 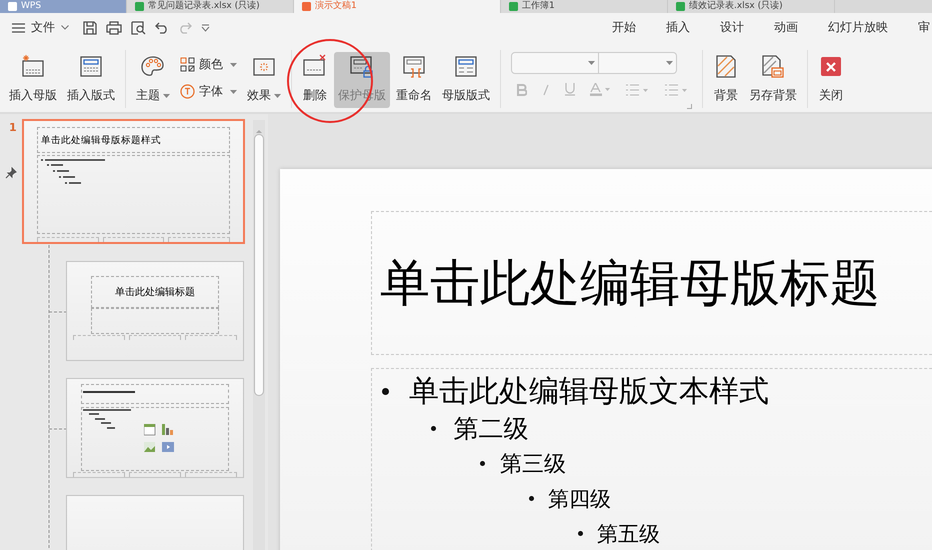 I want to click on italic-icon, so click(x=546, y=90).